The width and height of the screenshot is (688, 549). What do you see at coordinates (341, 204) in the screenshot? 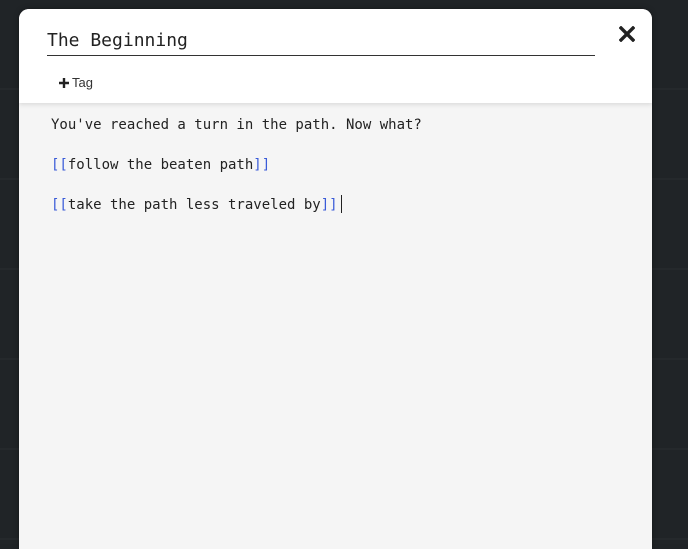
I see `text-cursor` at bounding box center [341, 204].